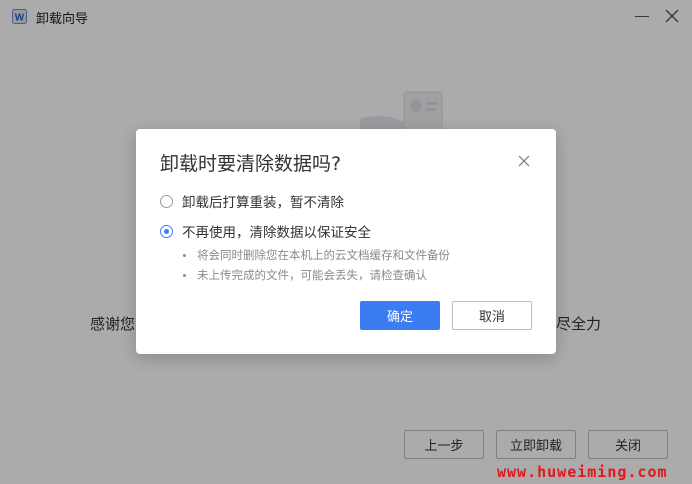 The width and height of the screenshot is (692, 484). I want to click on dialog-close-icon, so click(524, 161).